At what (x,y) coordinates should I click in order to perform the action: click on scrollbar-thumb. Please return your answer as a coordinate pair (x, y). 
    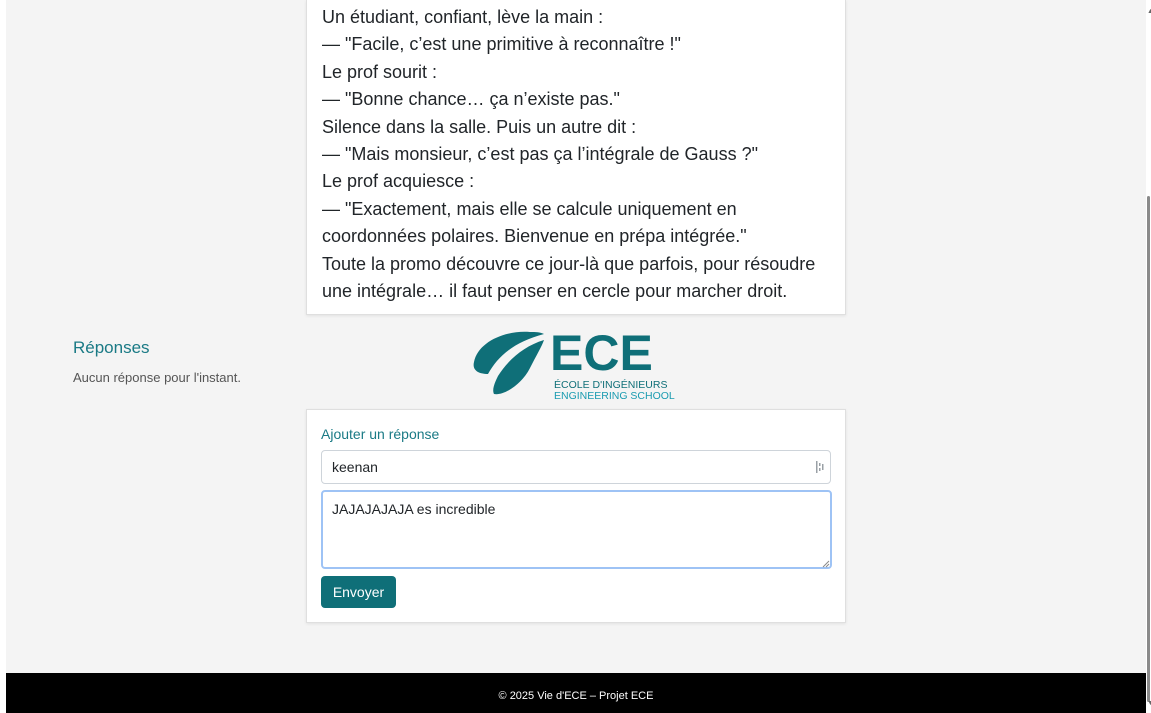
    Looking at the image, I should click on (1148, 449).